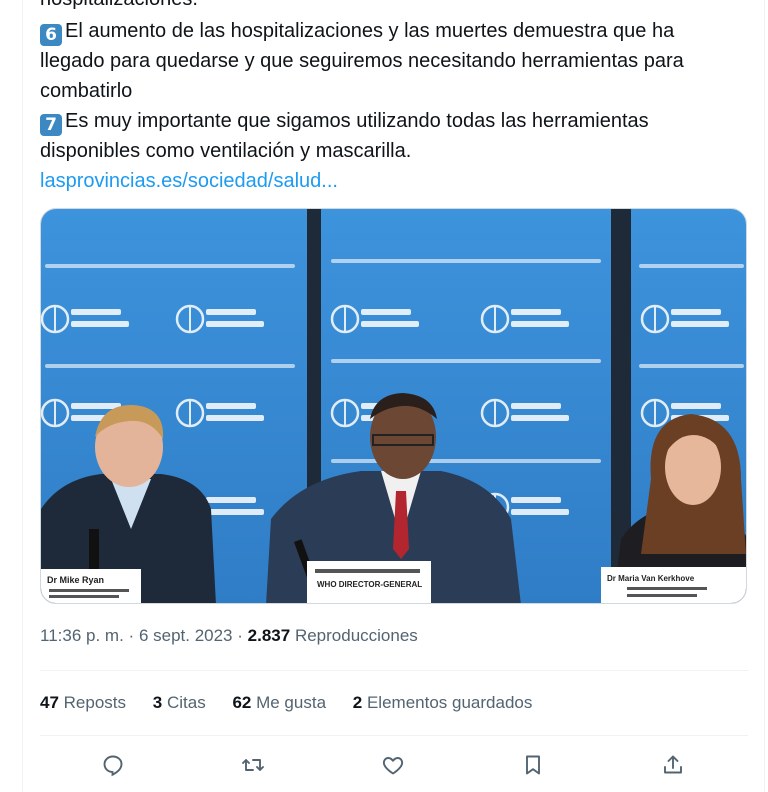  I want to click on column-border-right, so click(764, 396).